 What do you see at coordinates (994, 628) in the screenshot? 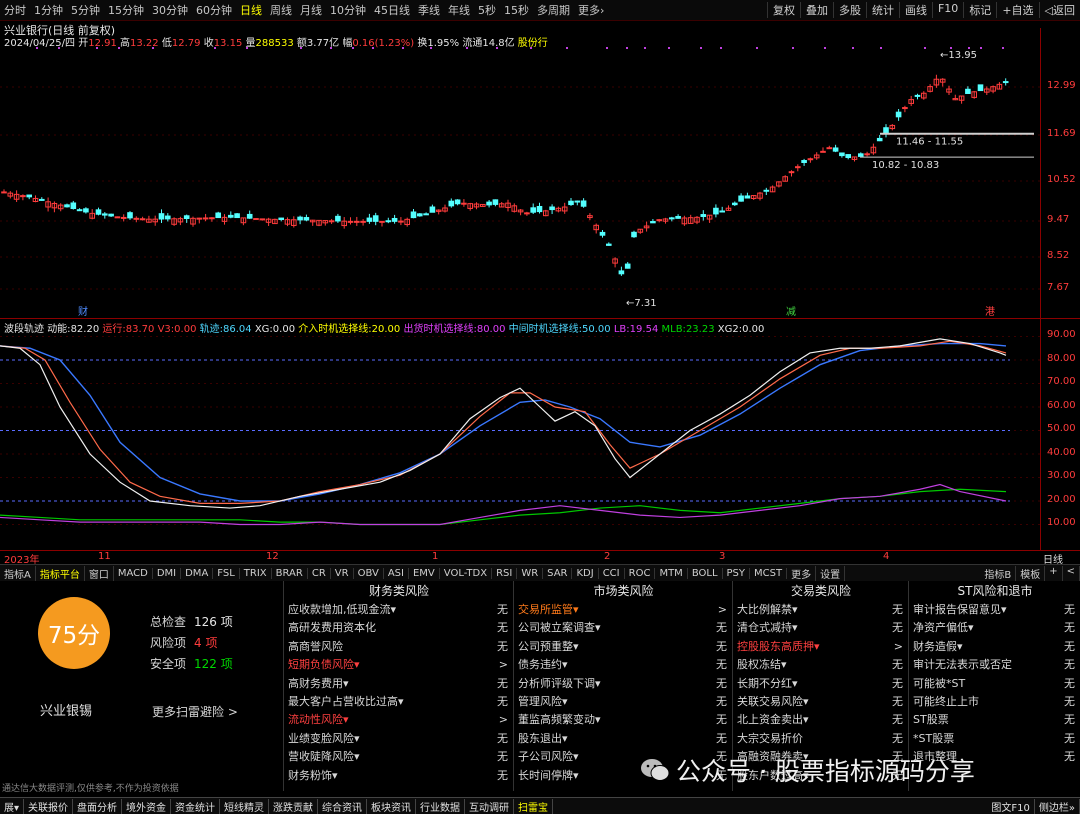
I see `risk-row: 净资产偏低▾ 无` at bounding box center [994, 628].